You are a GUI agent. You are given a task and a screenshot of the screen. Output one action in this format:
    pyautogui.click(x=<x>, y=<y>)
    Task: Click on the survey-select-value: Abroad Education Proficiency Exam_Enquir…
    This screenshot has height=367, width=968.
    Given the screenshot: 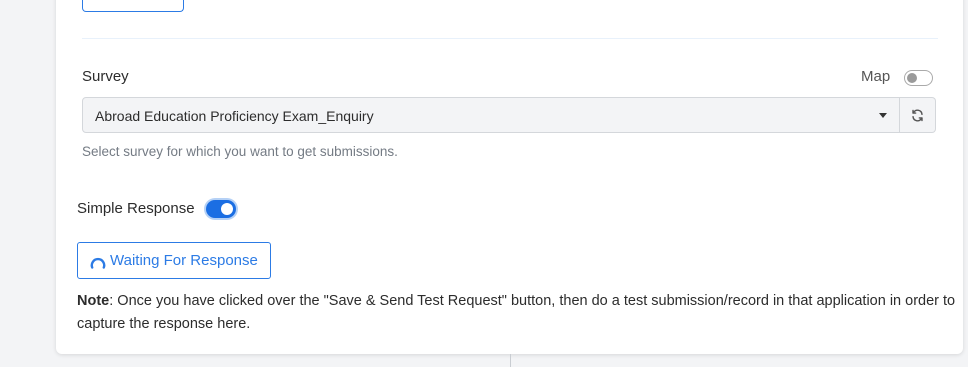 What is the action you would take?
    pyautogui.click(x=234, y=116)
    